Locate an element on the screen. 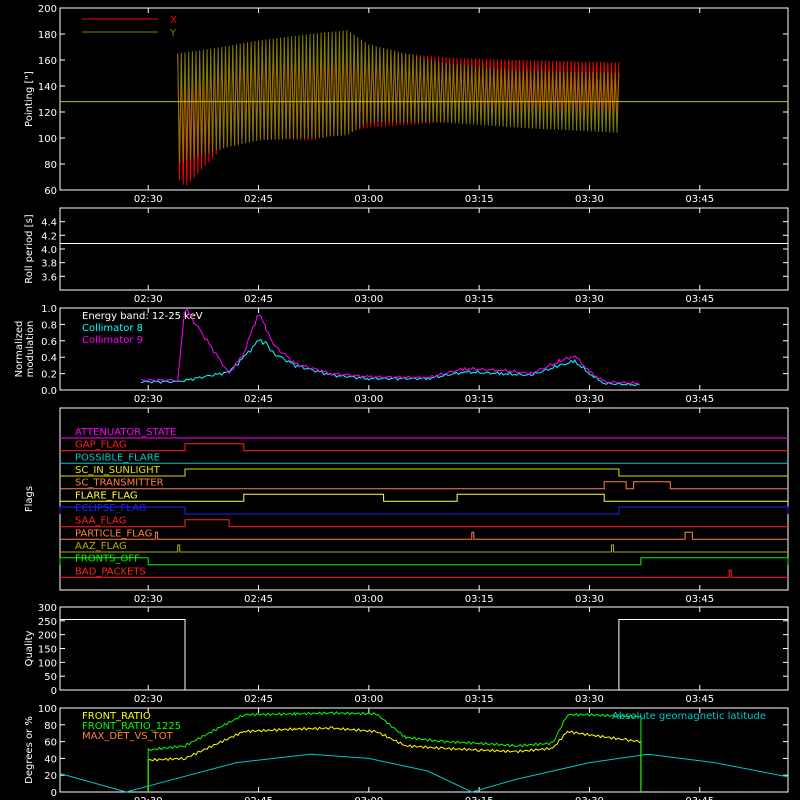 This screenshot has height=800, width=800. flag-label: ATTENUATOR_STATE is located at coordinates (125, 432).